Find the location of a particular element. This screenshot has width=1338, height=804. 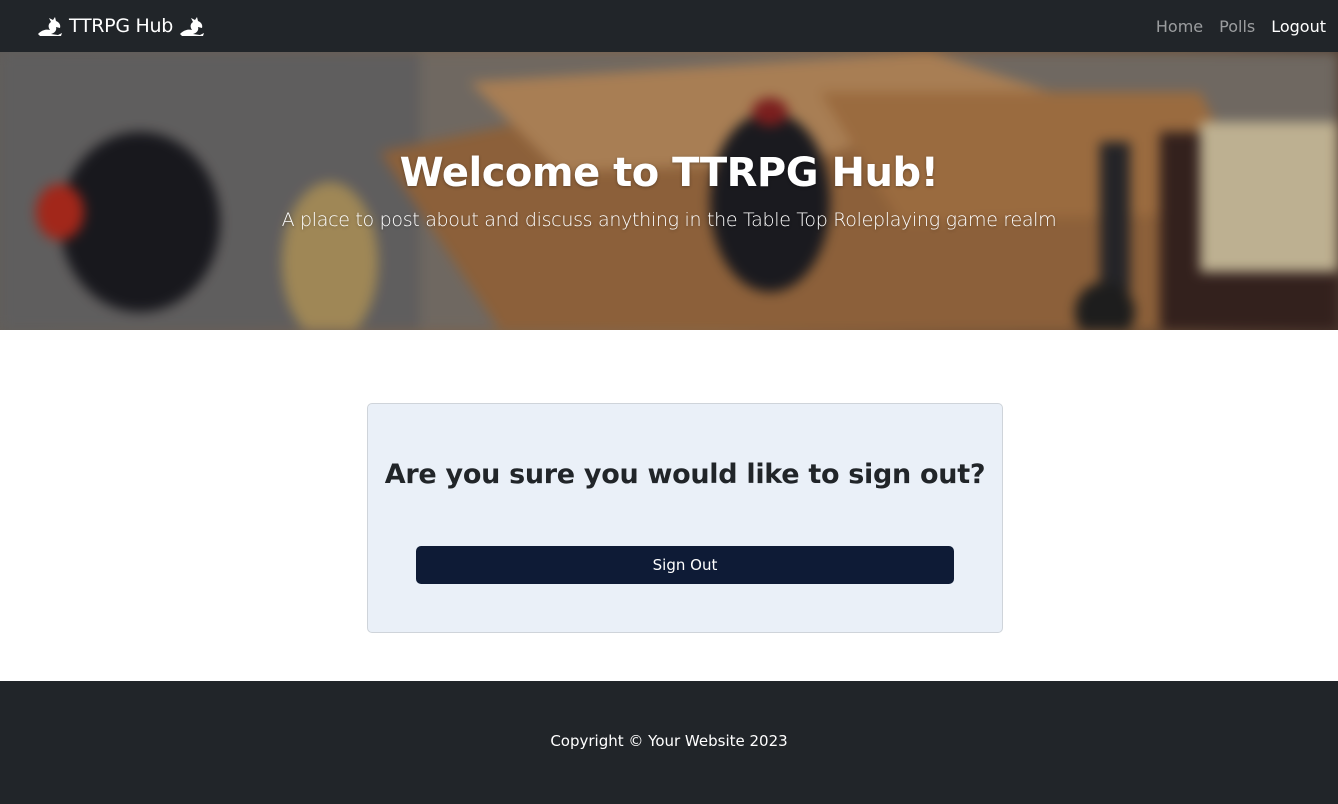

brand-link: TTRPG Hub is located at coordinates (121, 26).